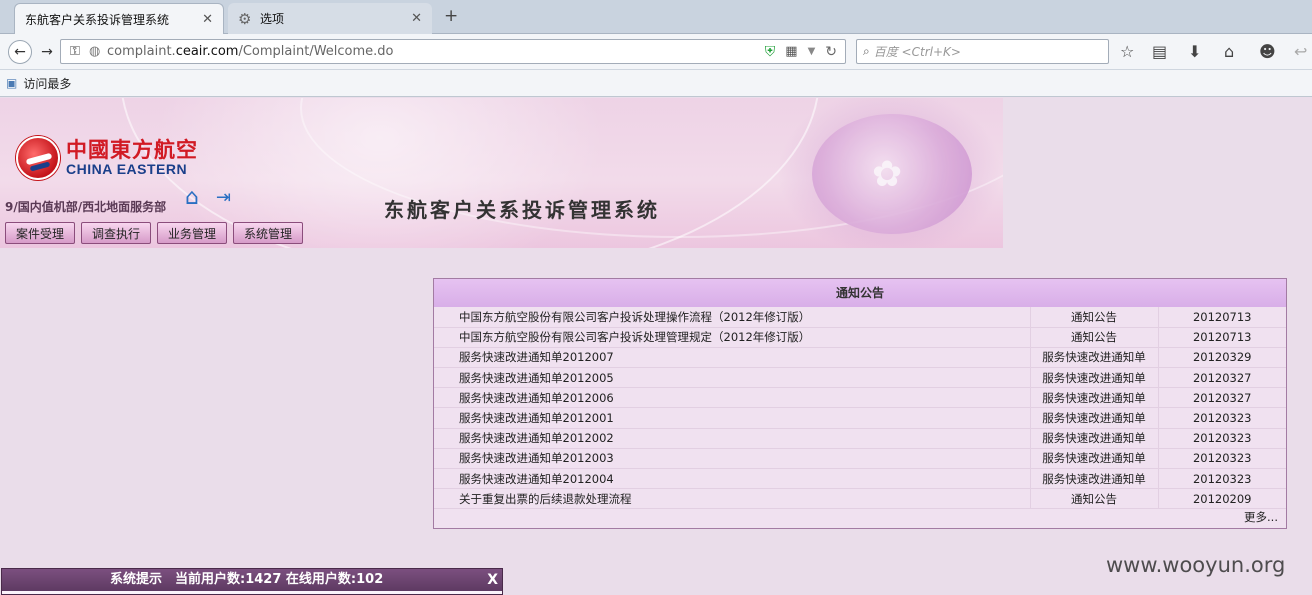  What do you see at coordinates (732, 358) in the screenshot?
I see `notice-title-link: 服务快速改进通知单2012007` at bounding box center [732, 358].